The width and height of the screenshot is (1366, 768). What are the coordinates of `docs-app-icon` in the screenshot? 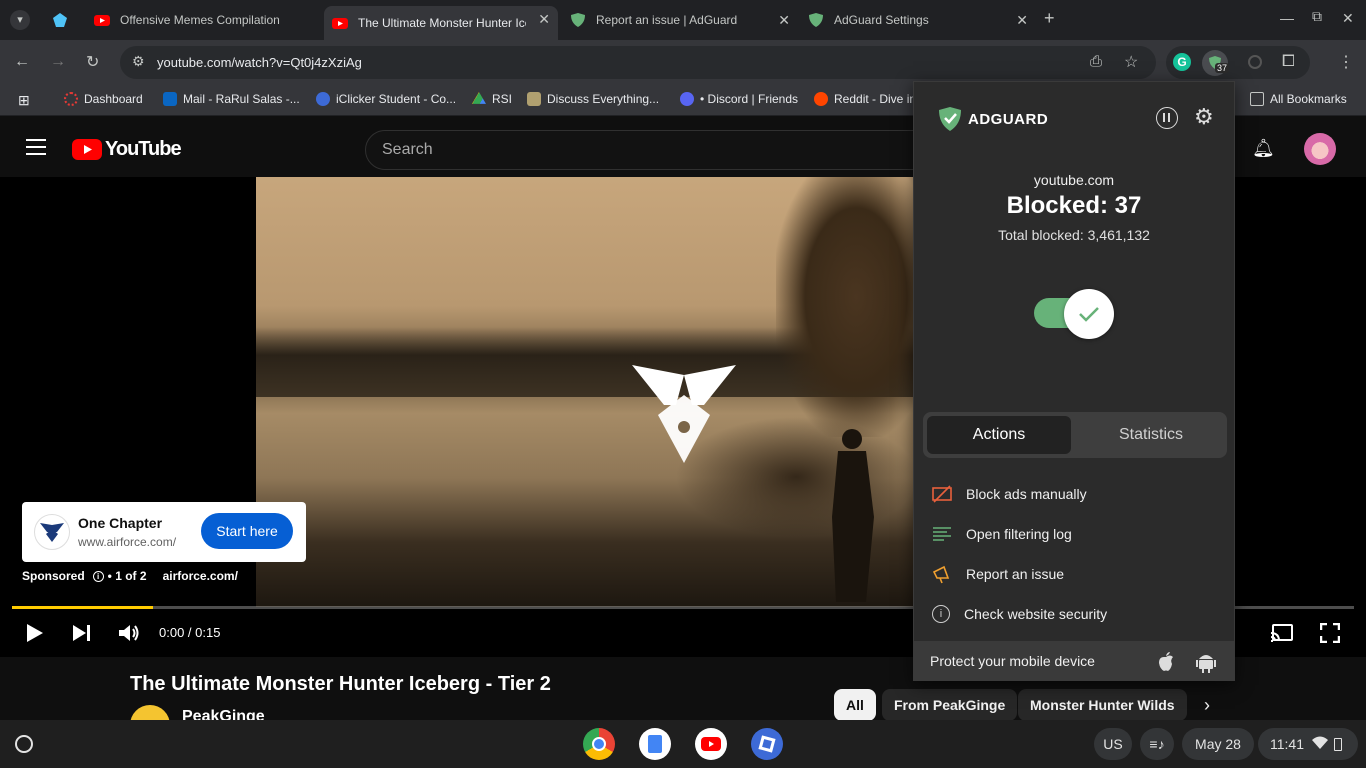 It's located at (655, 744).